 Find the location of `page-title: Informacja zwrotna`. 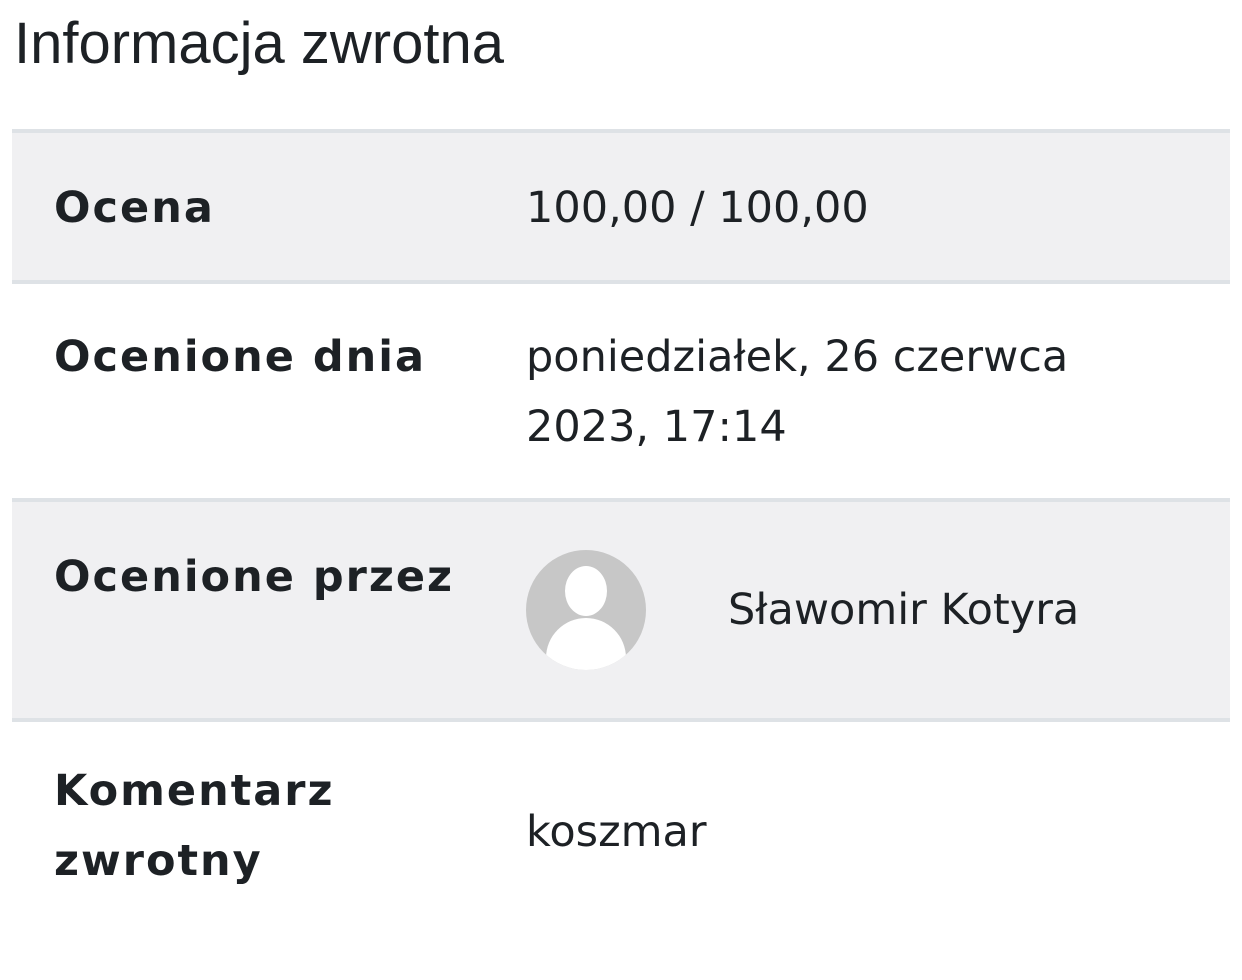

page-title: Informacja zwrotna is located at coordinates (259, 43).